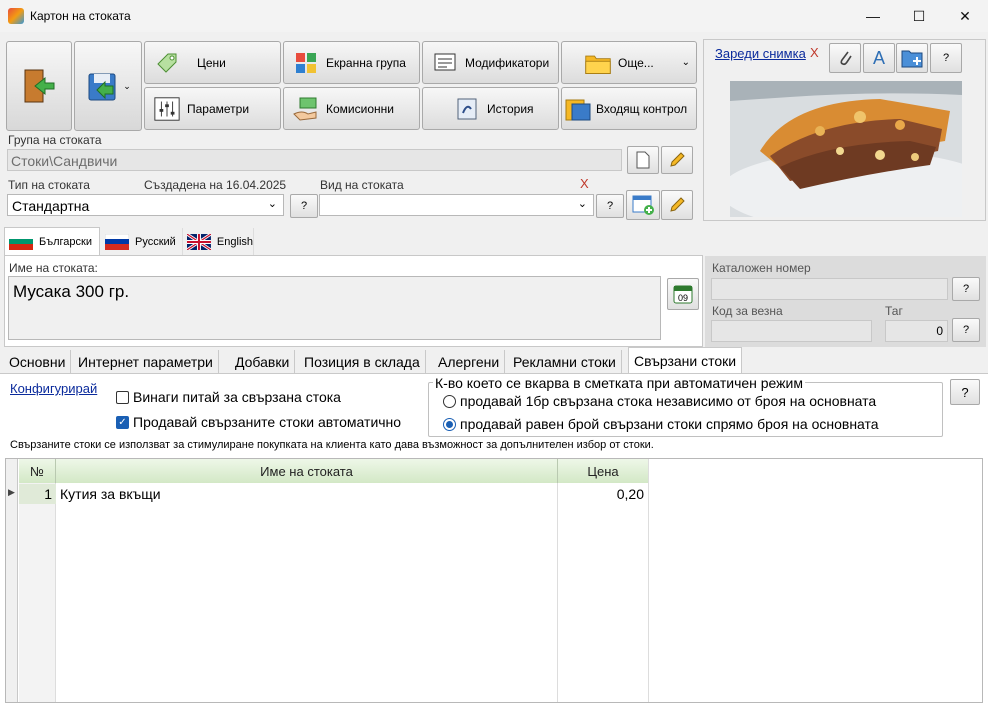  What do you see at coordinates (212, 62) in the screenshot?
I see `prices-button: Цени` at bounding box center [212, 62].